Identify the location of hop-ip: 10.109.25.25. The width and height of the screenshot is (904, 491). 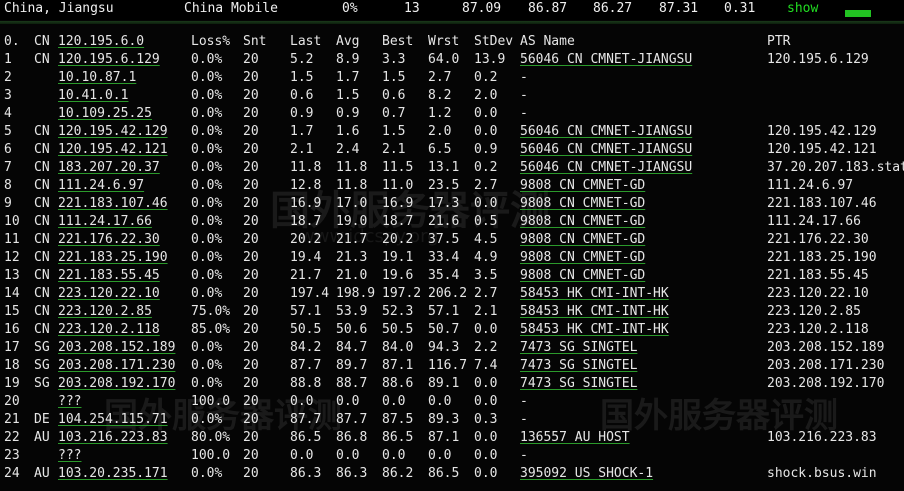
(105, 113).